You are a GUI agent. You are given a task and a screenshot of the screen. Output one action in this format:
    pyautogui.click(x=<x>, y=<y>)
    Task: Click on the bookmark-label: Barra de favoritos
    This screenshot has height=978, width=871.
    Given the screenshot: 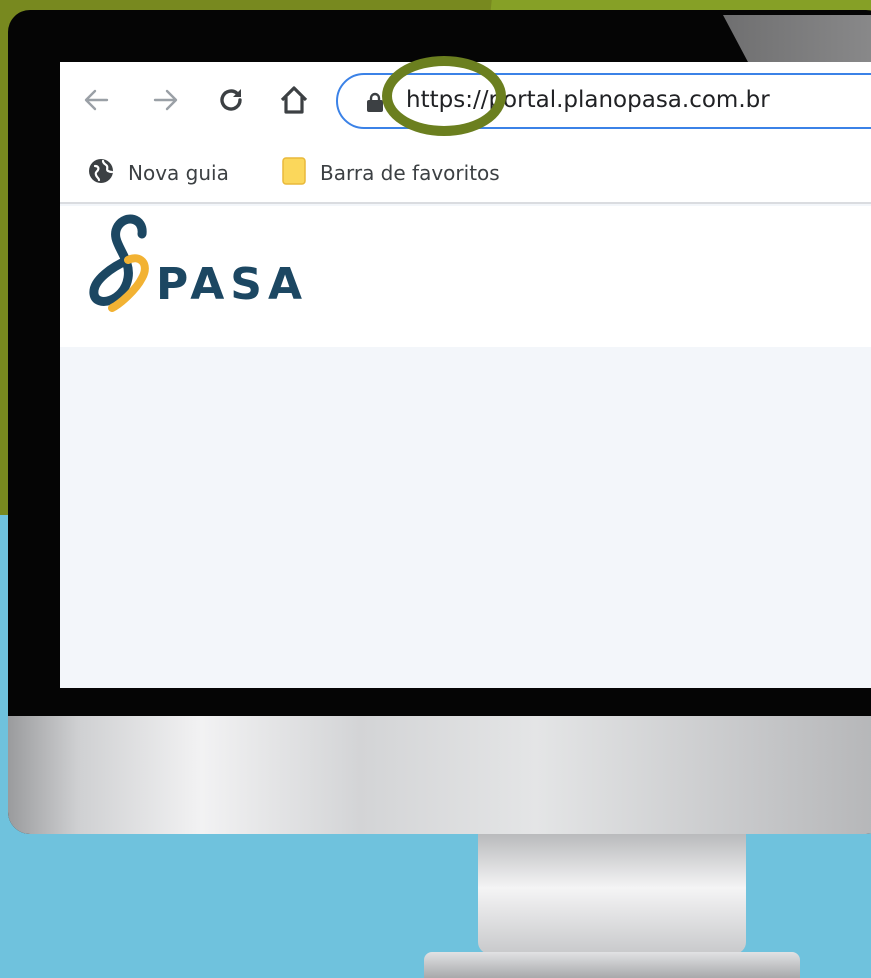 What is the action you would take?
    pyautogui.click(x=410, y=173)
    